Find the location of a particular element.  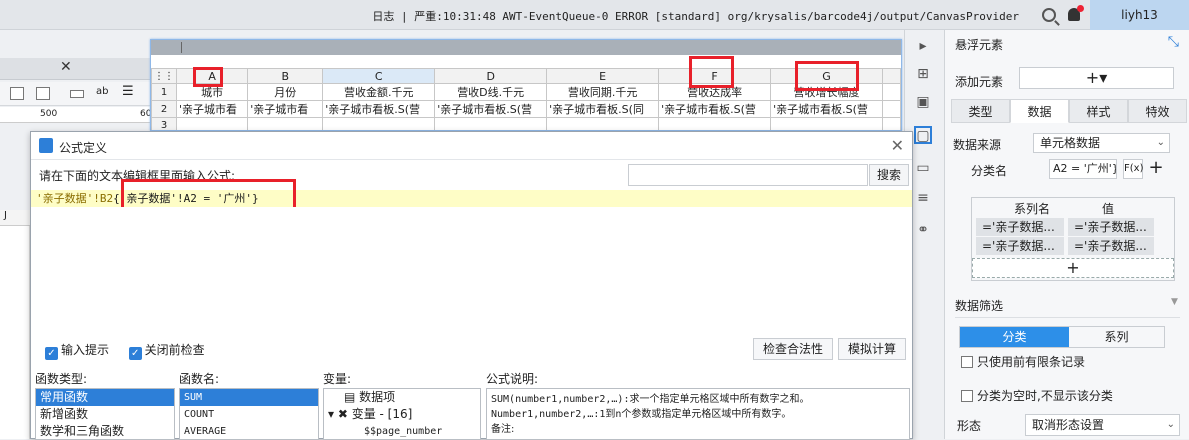

tree-item: ▾ ✖ 变量 - [16] is located at coordinates (402, 414).